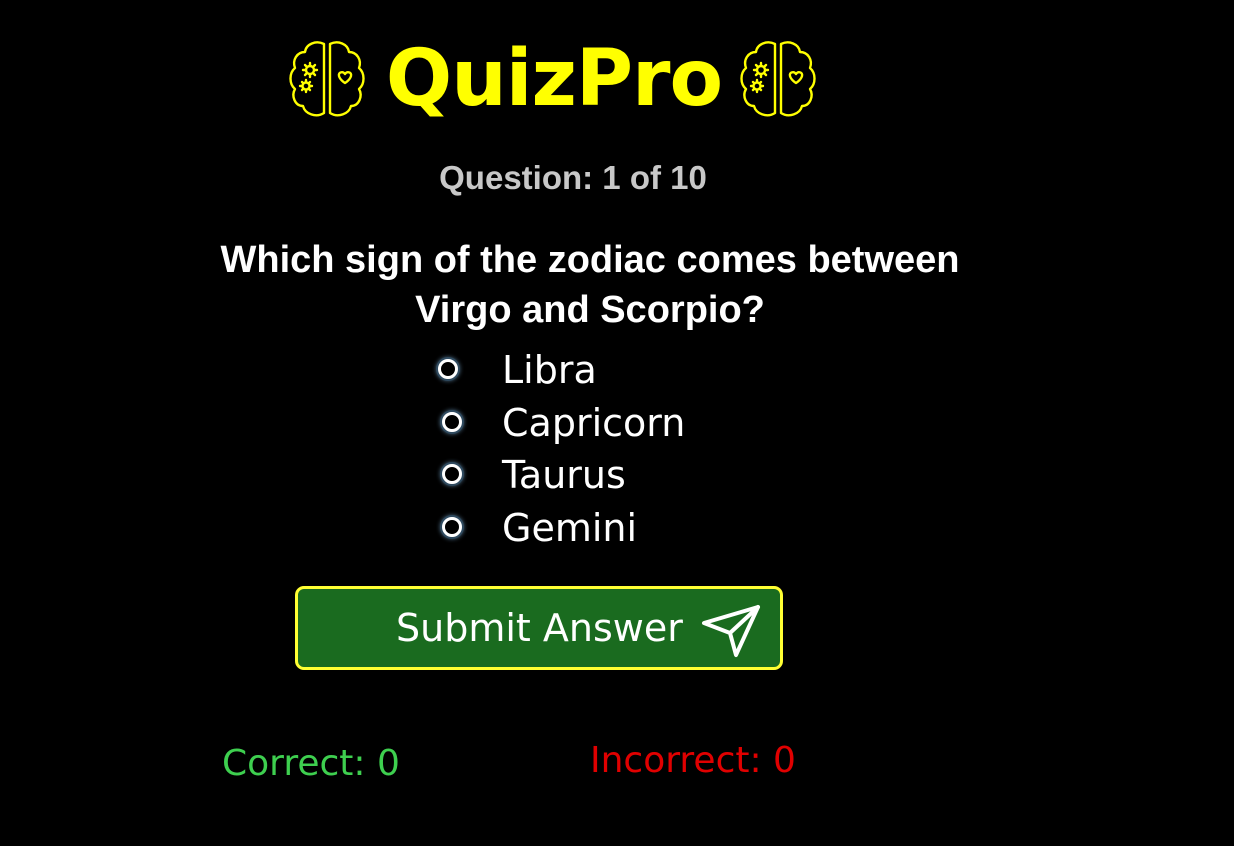 The width and height of the screenshot is (1234, 846). I want to click on send-icon, so click(731, 631).